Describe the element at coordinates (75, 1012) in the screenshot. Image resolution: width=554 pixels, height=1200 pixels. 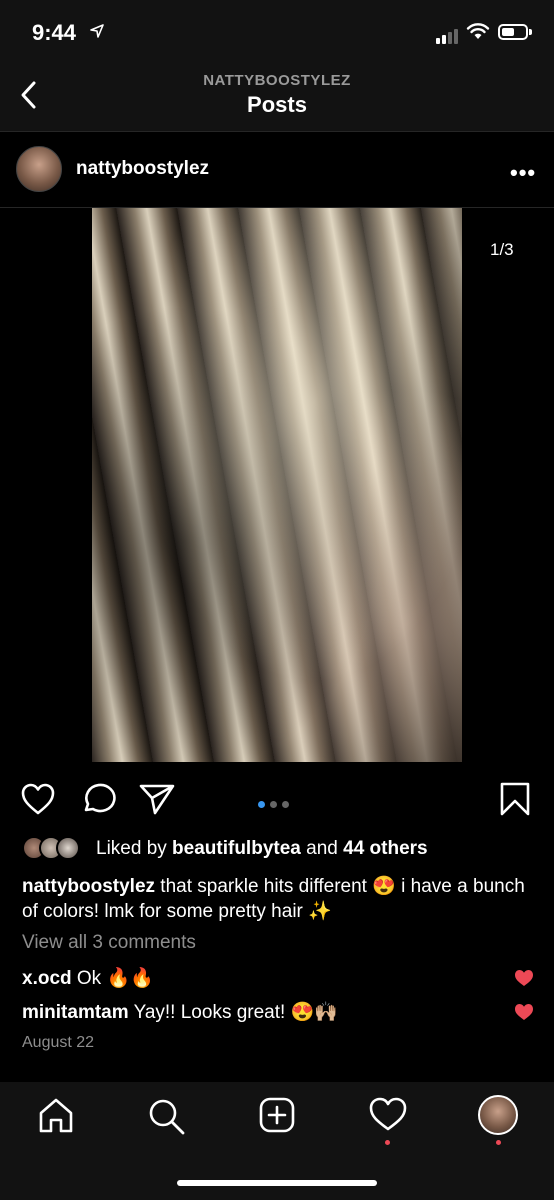
I see `comment-username: minitamtam` at that location.